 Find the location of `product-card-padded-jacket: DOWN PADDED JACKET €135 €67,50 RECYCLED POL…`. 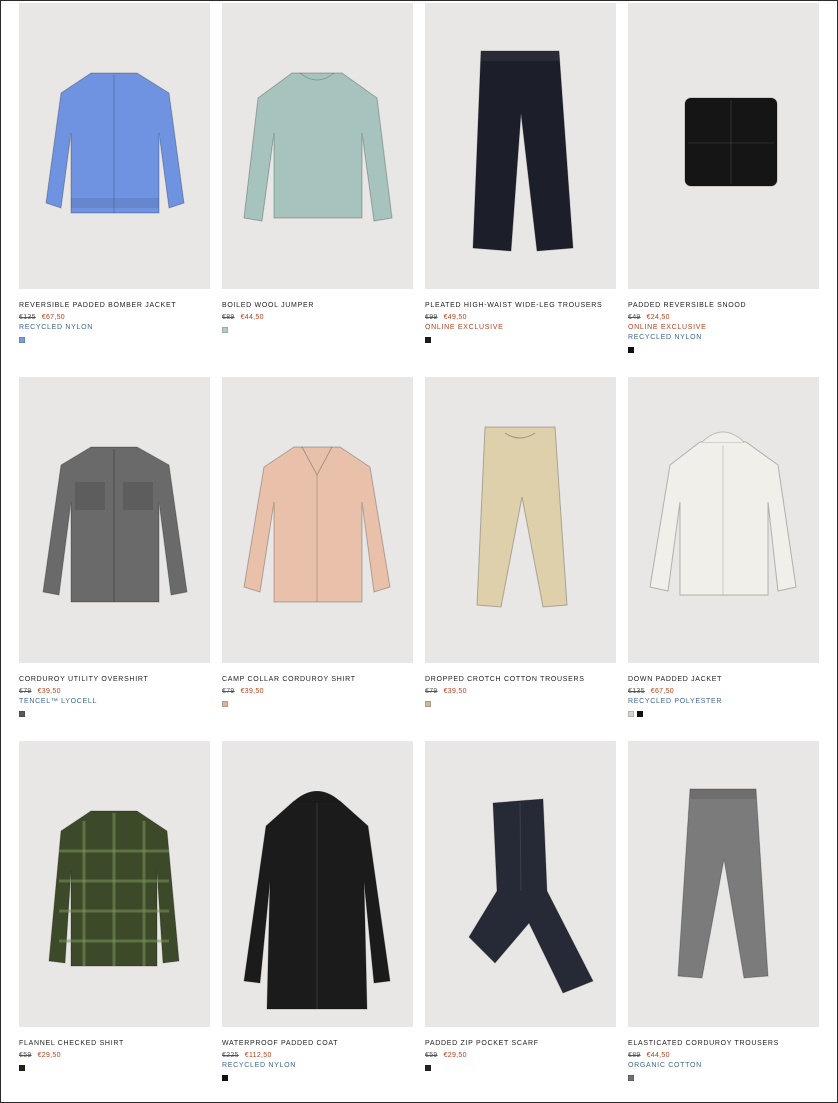

product-card-padded-jacket: DOWN PADDED JACKET €135 €67,50 RECYCLED POL… is located at coordinates (723, 547).